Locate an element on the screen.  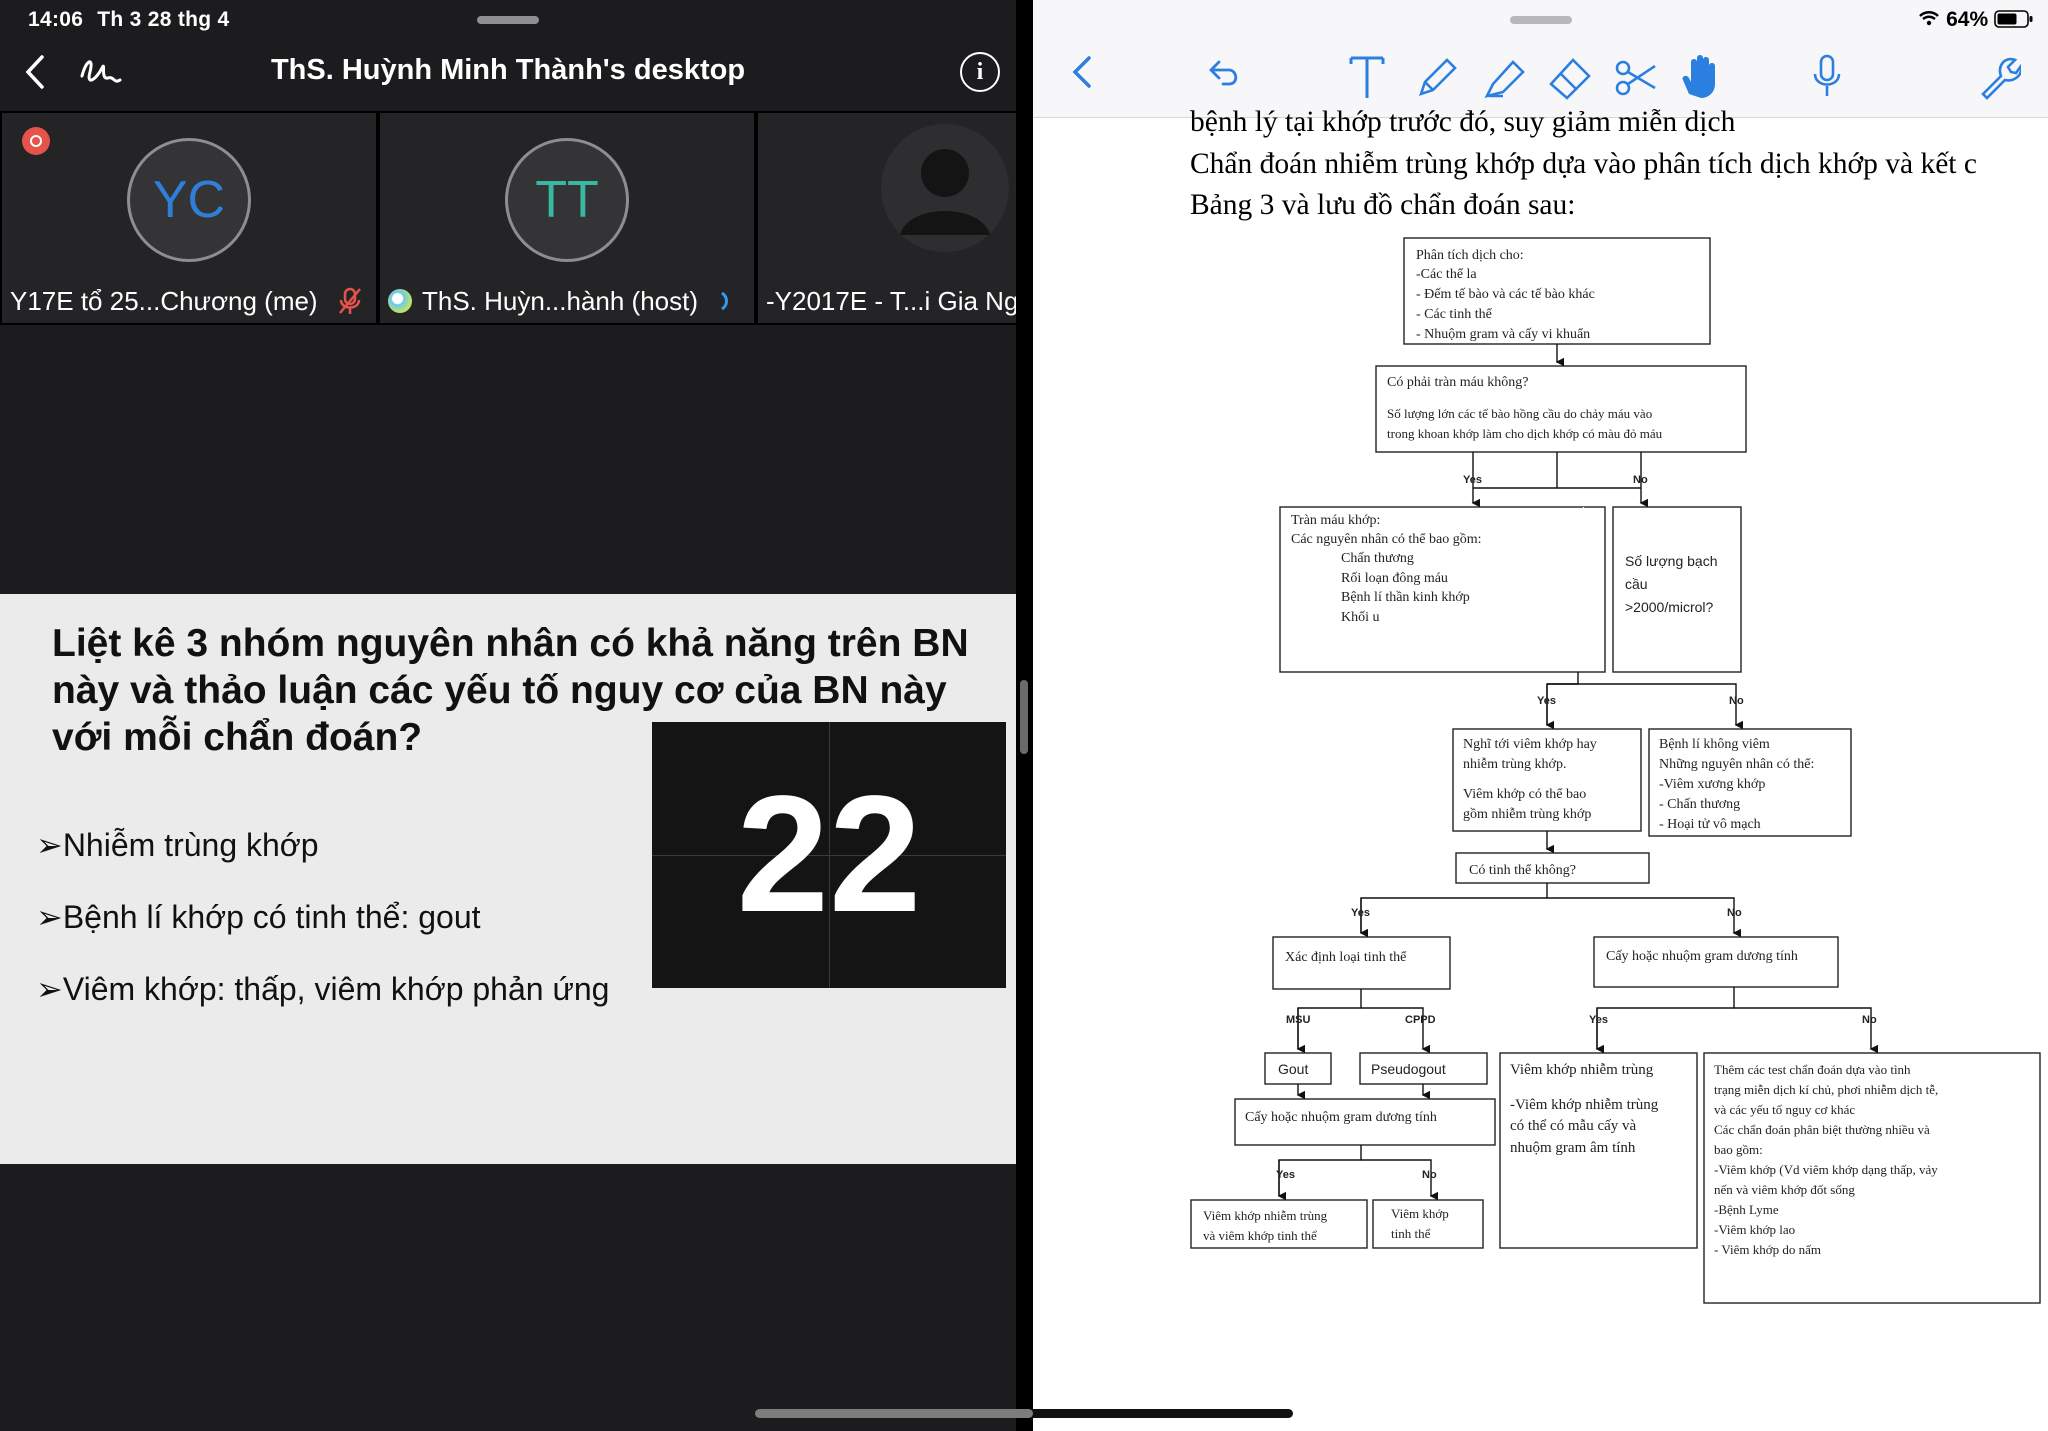
back-chevron-icon is located at coordinates (36, 72).